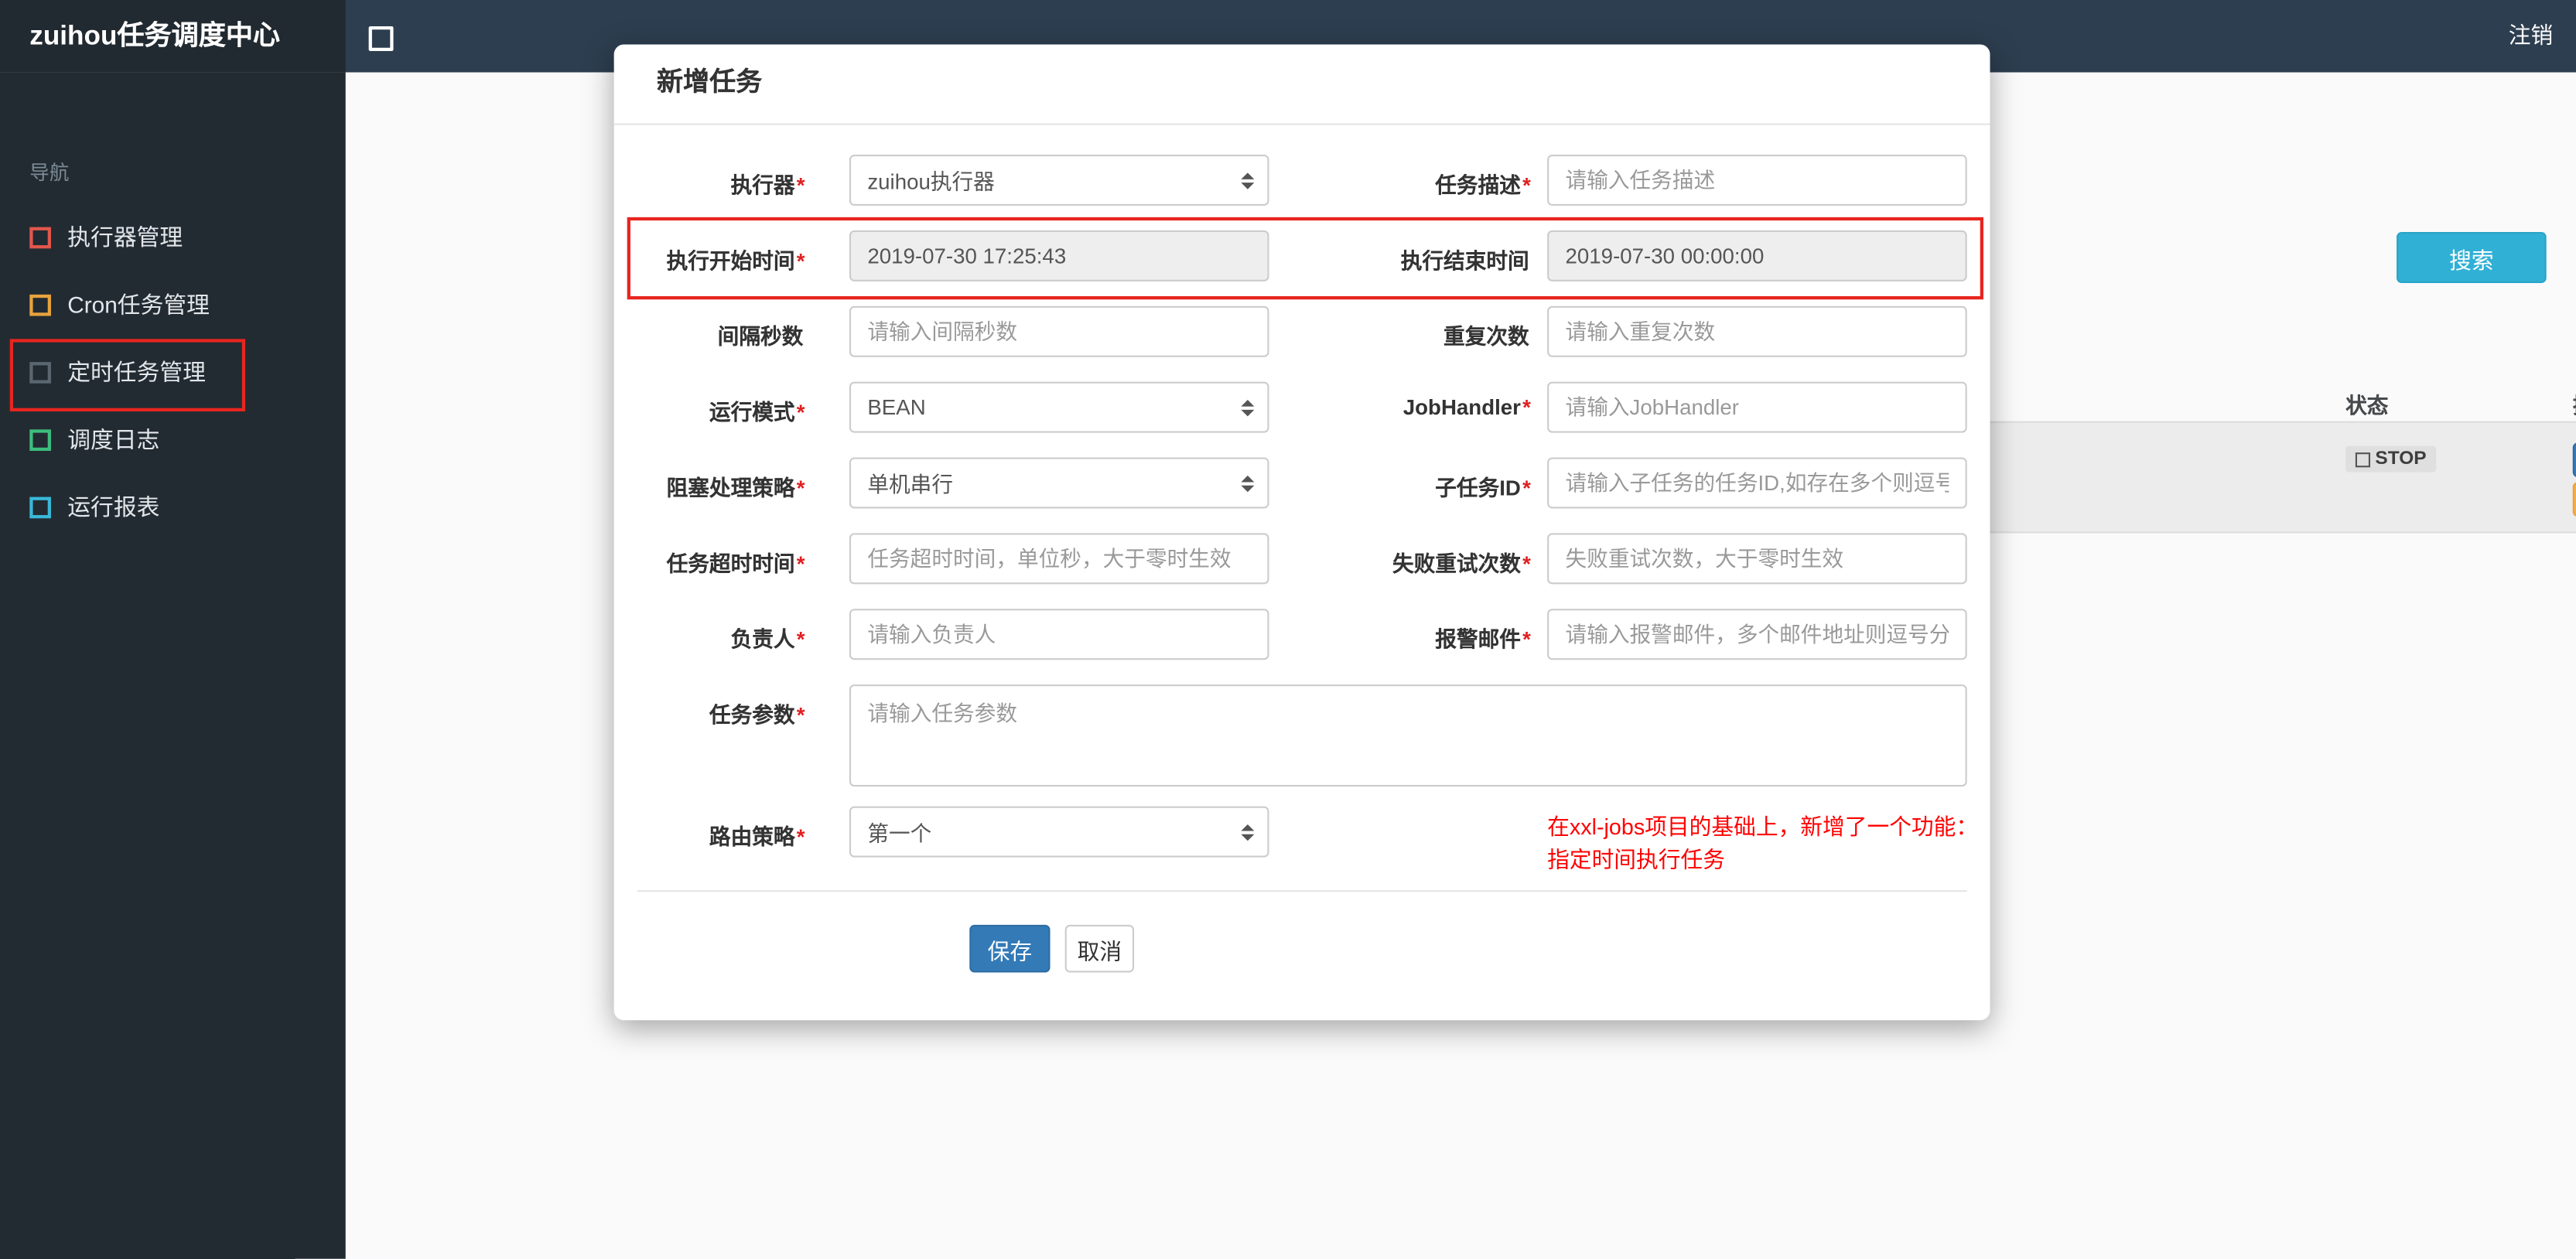 This screenshot has width=2576, height=1259. What do you see at coordinates (709, 83) in the screenshot?
I see `modal-title: 新增任务` at bounding box center [709, 83].